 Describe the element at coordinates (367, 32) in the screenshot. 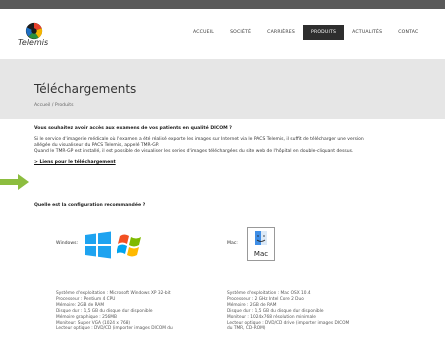

I see `nav-item-actualites: ACTUALITÉS` at that location.